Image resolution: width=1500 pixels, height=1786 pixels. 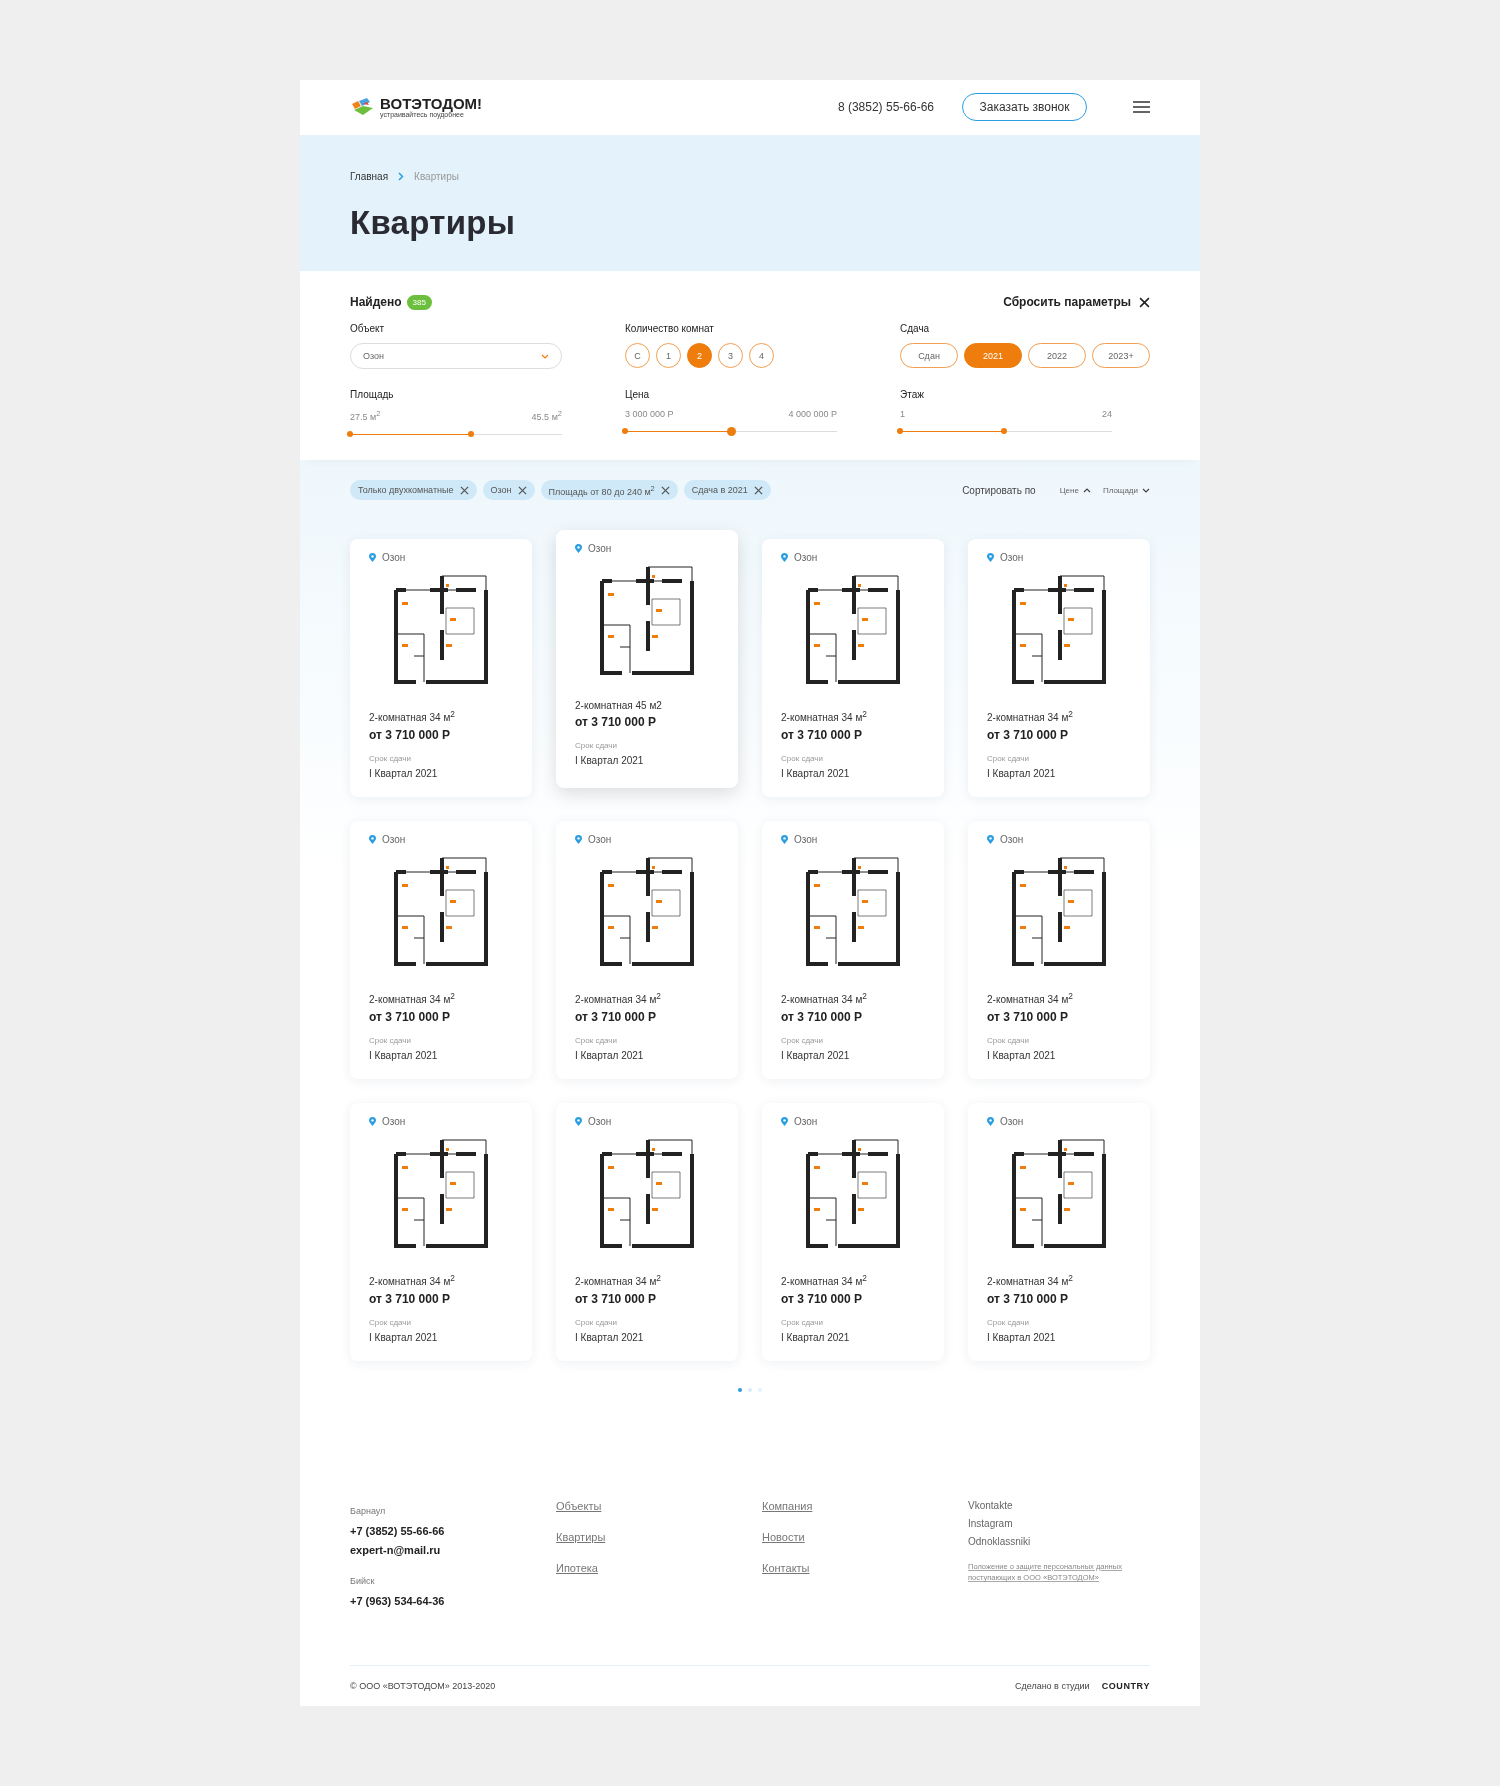 What do you see at coordinates (649, 414) in the screenshot?
I see `range-min-value: 3 000 000 Р` at bounding box center [649, 414].